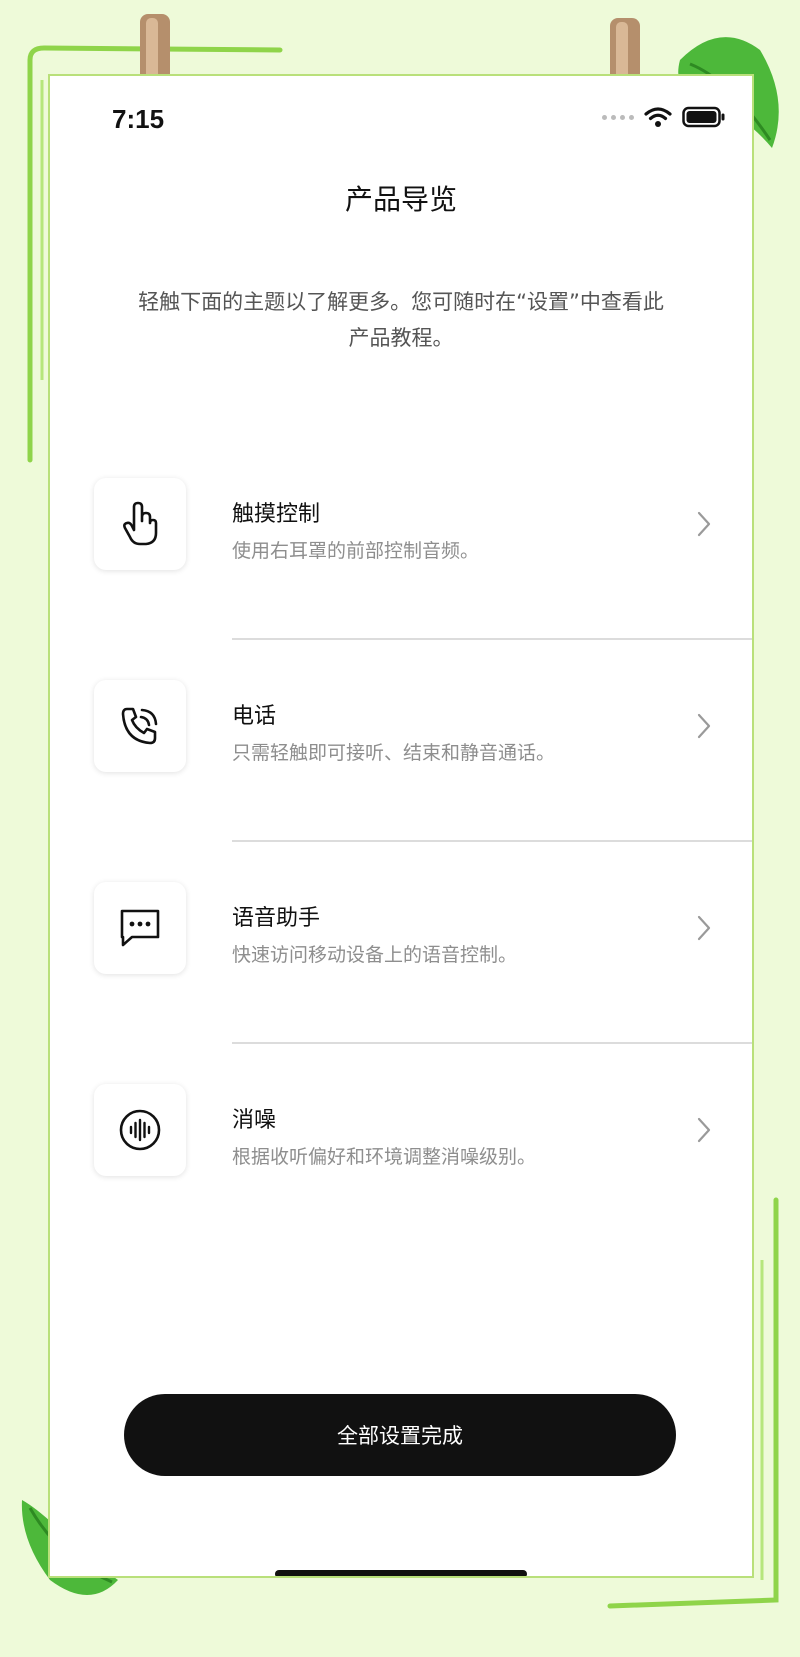  What do you see at coordinates (375, 955) in the screenshot?
I see `topic-subtitle: 快速访问移动设备上的语音控制。` at bounding box center [375, 955].